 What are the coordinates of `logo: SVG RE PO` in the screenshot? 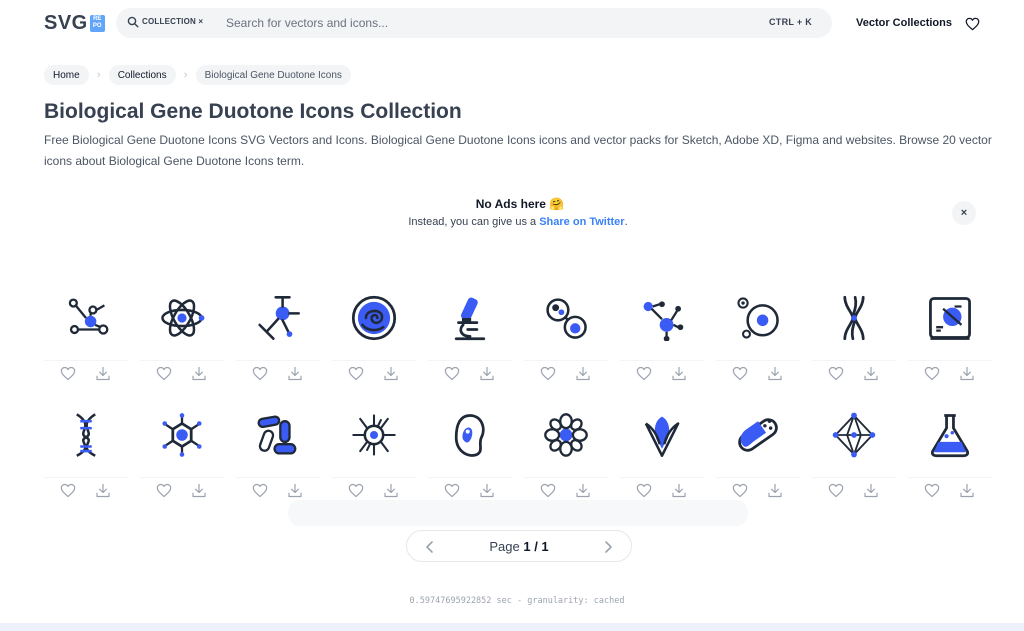 It's located at (74, 23).